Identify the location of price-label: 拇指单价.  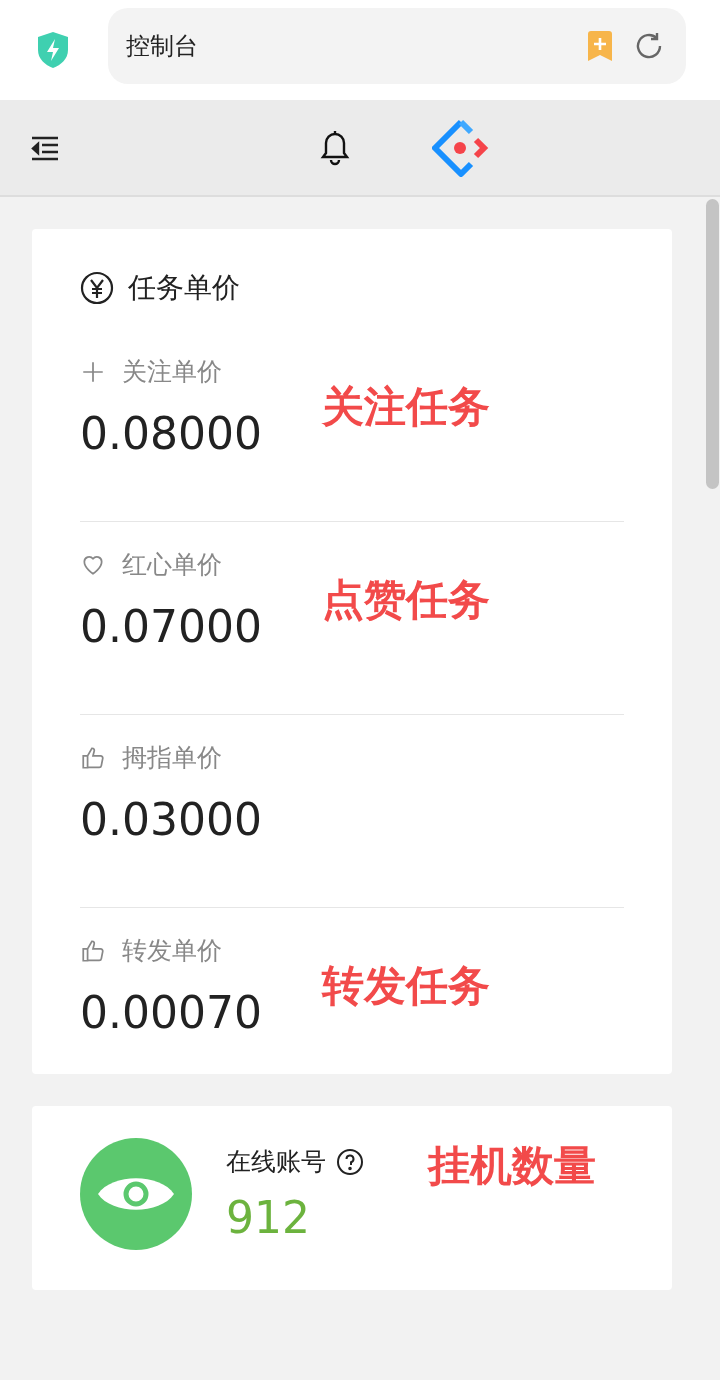
(172, 758).